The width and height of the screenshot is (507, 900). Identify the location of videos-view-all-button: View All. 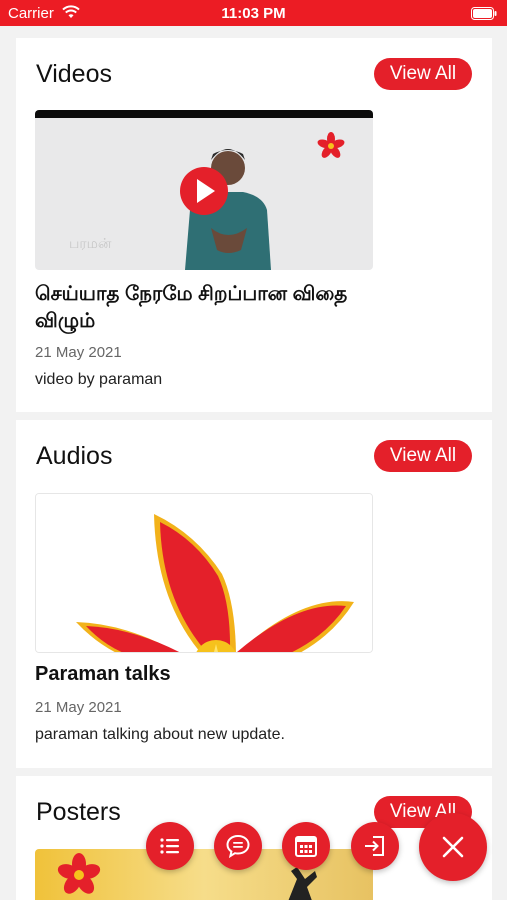
(423, 74).